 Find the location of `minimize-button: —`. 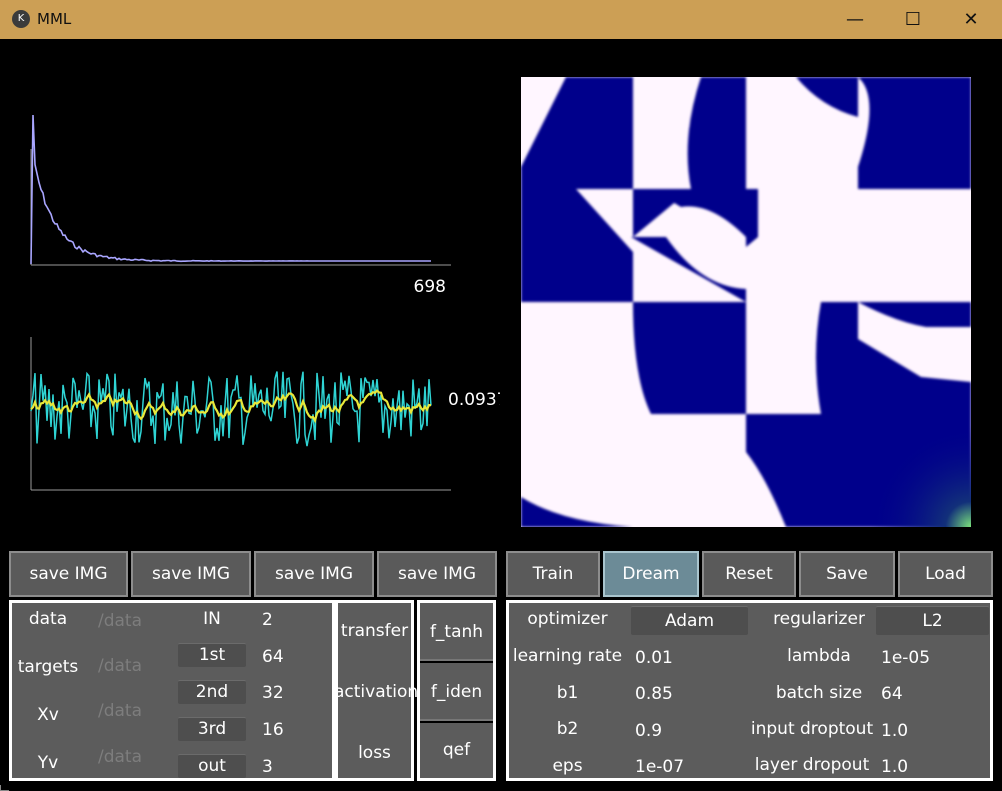

minimize-button: — is located at coordinates (855, 19).